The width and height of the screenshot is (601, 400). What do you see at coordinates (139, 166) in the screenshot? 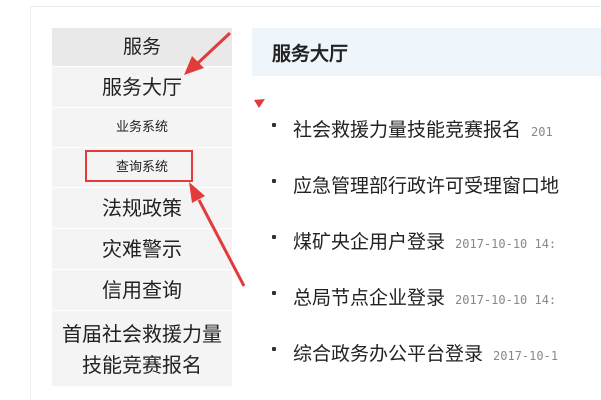
I see `highlight-box` at bounding box center [139, 166].